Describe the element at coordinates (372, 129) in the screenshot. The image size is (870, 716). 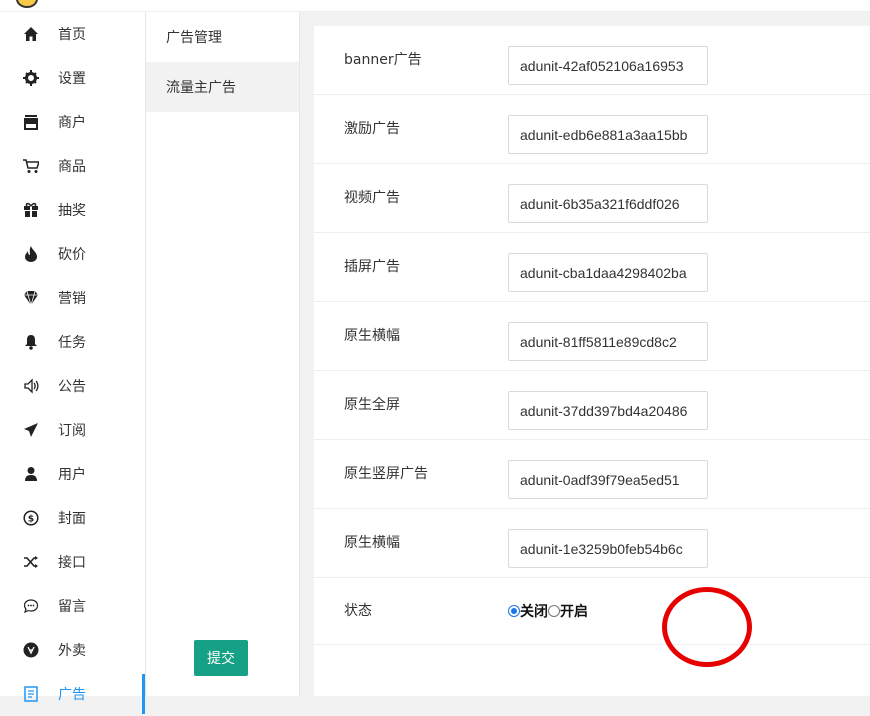
I see `field-label: 激励广告` at that location.